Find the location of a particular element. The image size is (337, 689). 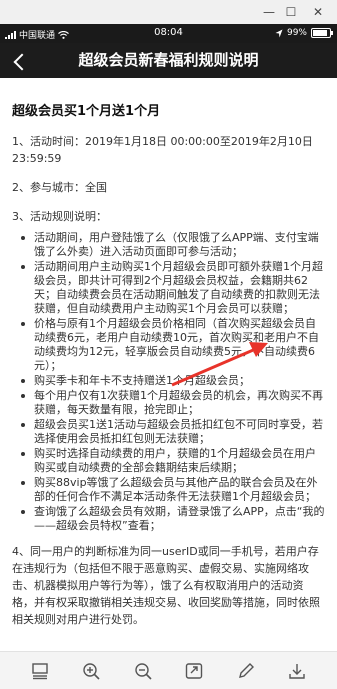

status-bar: 中国联通 08:04 99% is located at coordinates (168, 33).